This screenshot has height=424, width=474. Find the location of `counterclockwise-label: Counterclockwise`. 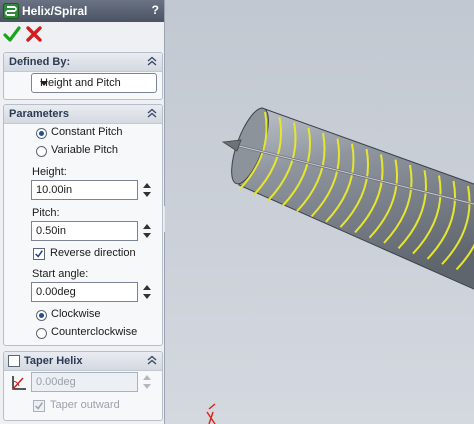

counterclockwise-label: Counterclockwise is located at coordinates (94, 332).